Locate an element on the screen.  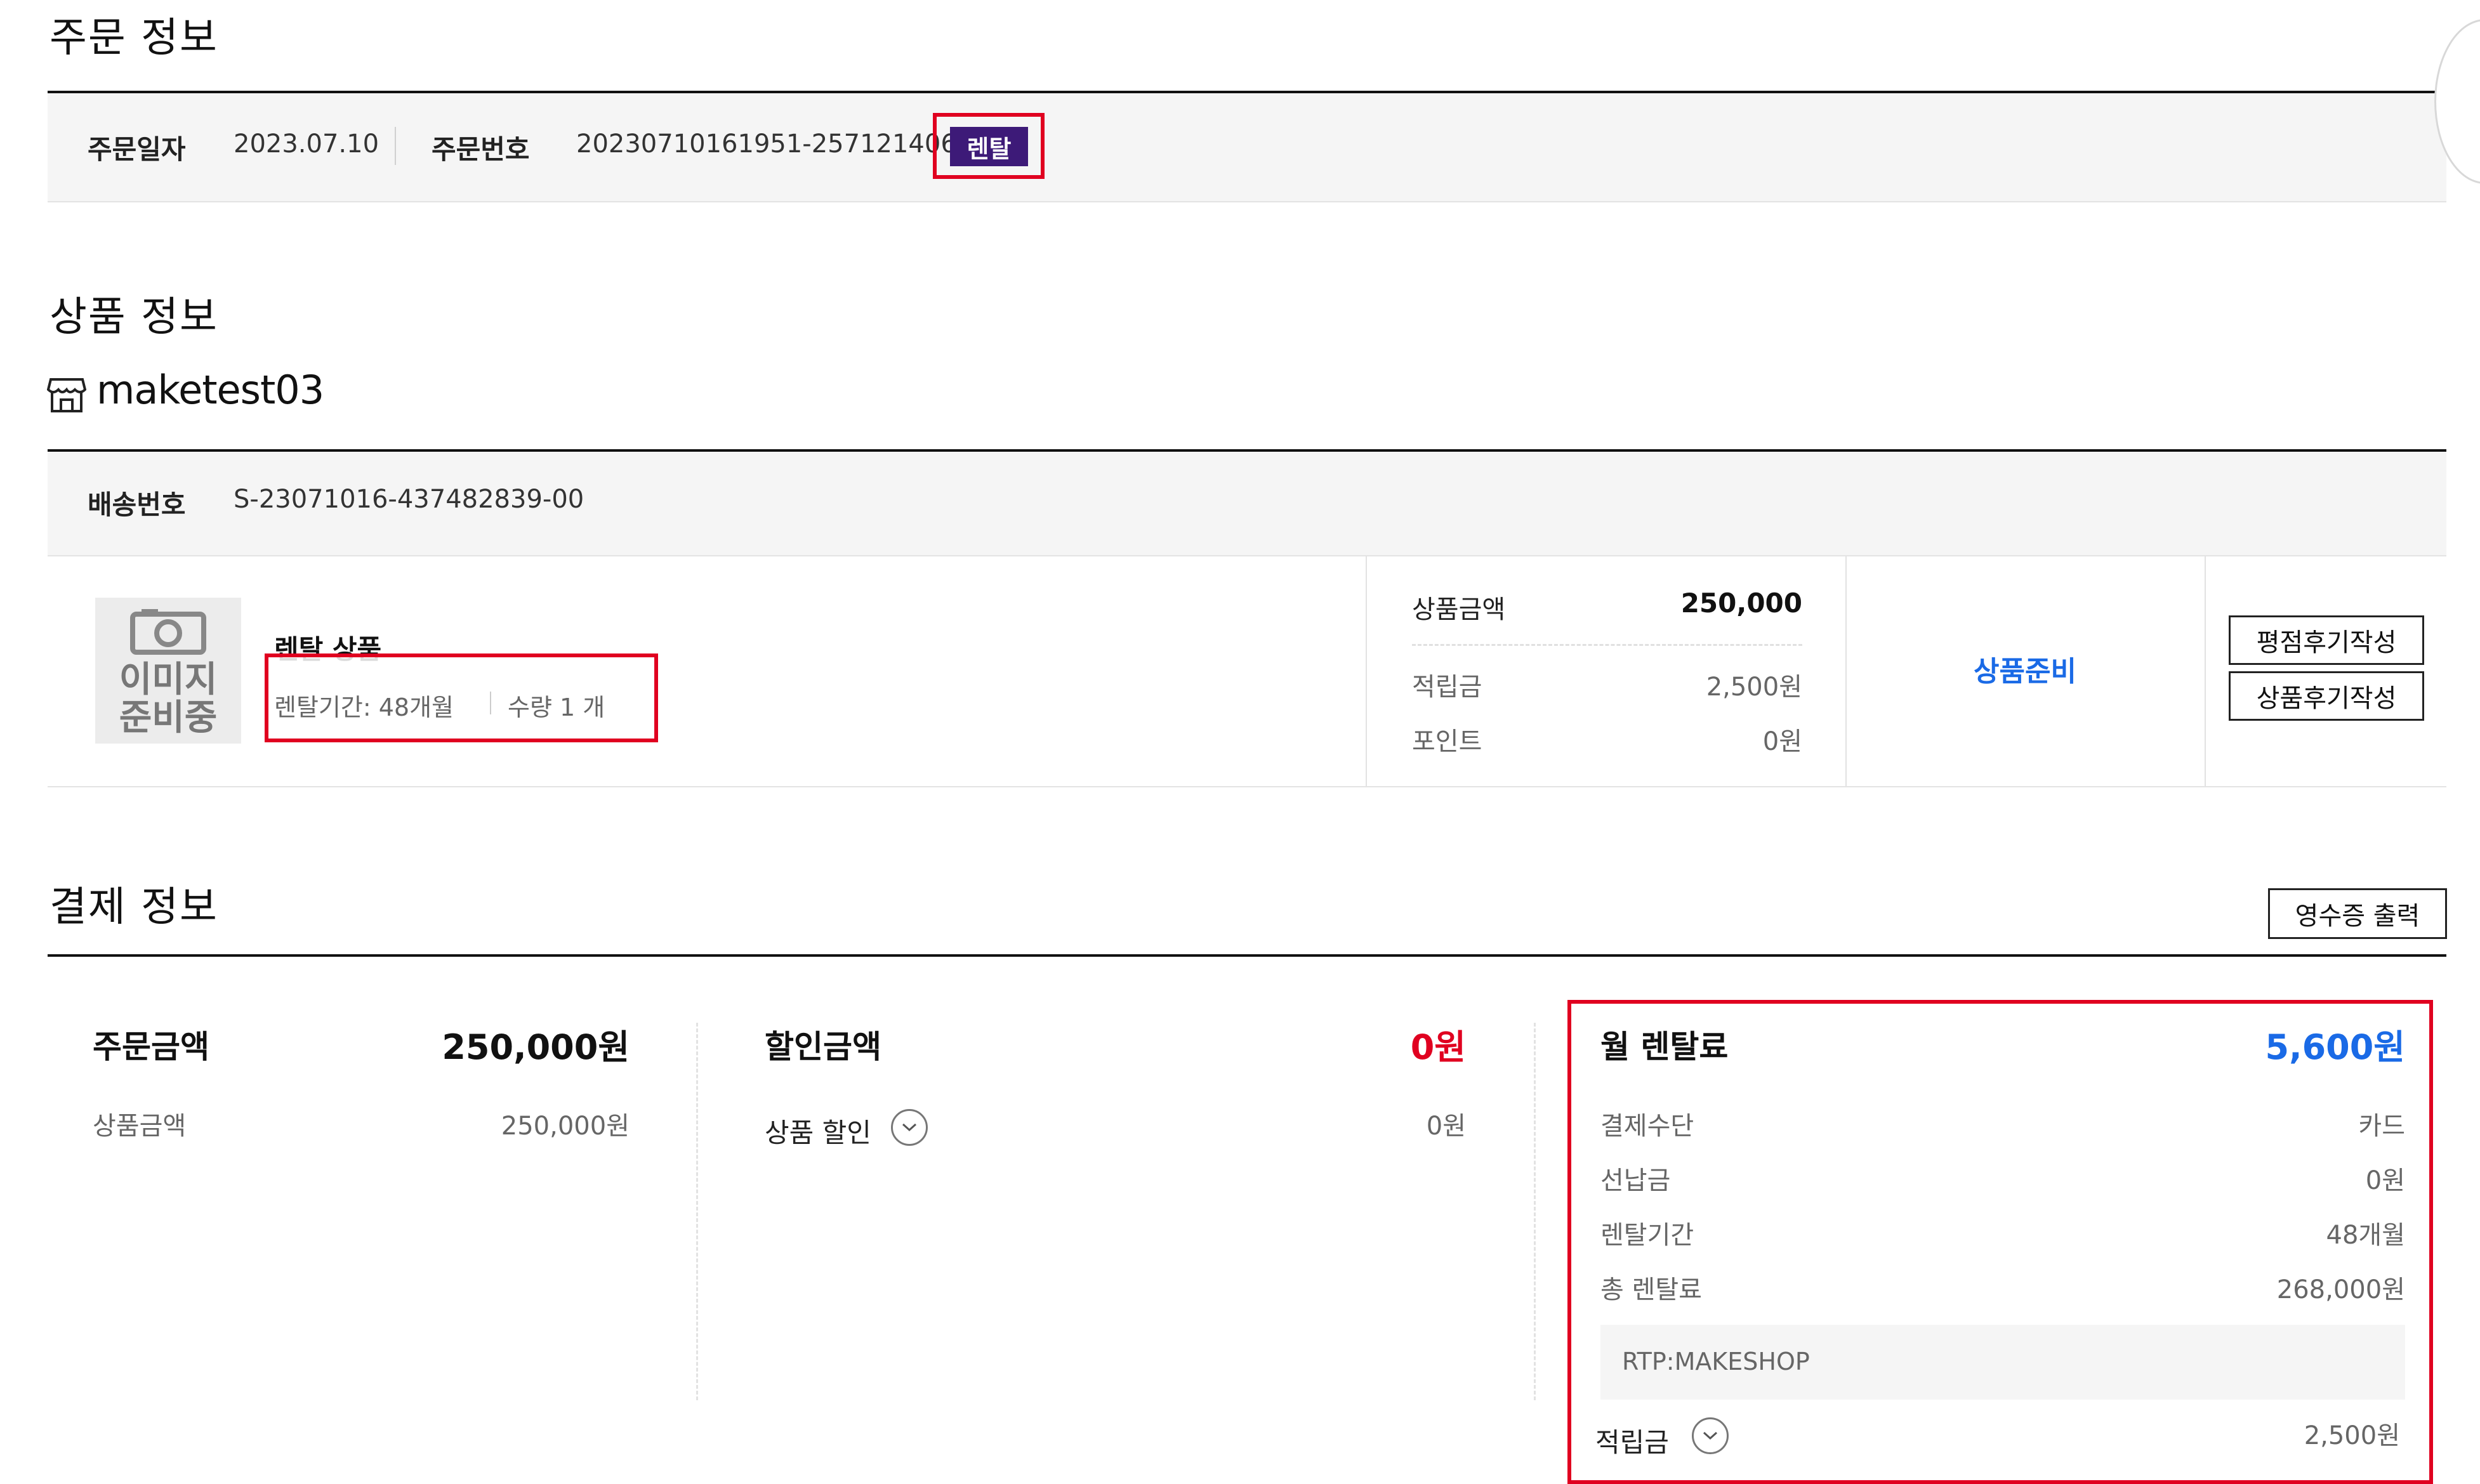
shipping-bar-bottom-line is located at coordinates (1247, 555).